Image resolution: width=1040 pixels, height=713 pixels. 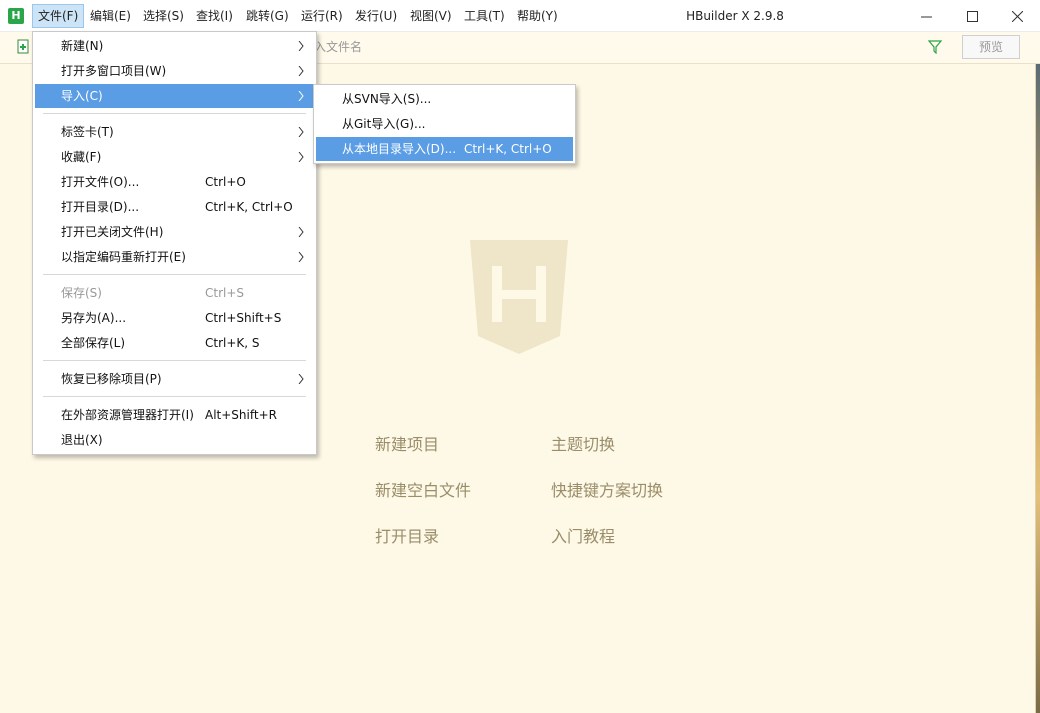 What do you see at coordinates (607, 489) in the screenshot?
I see `keymap-switch-link: 快捷键方案切换` at bounding box center [607, 489].